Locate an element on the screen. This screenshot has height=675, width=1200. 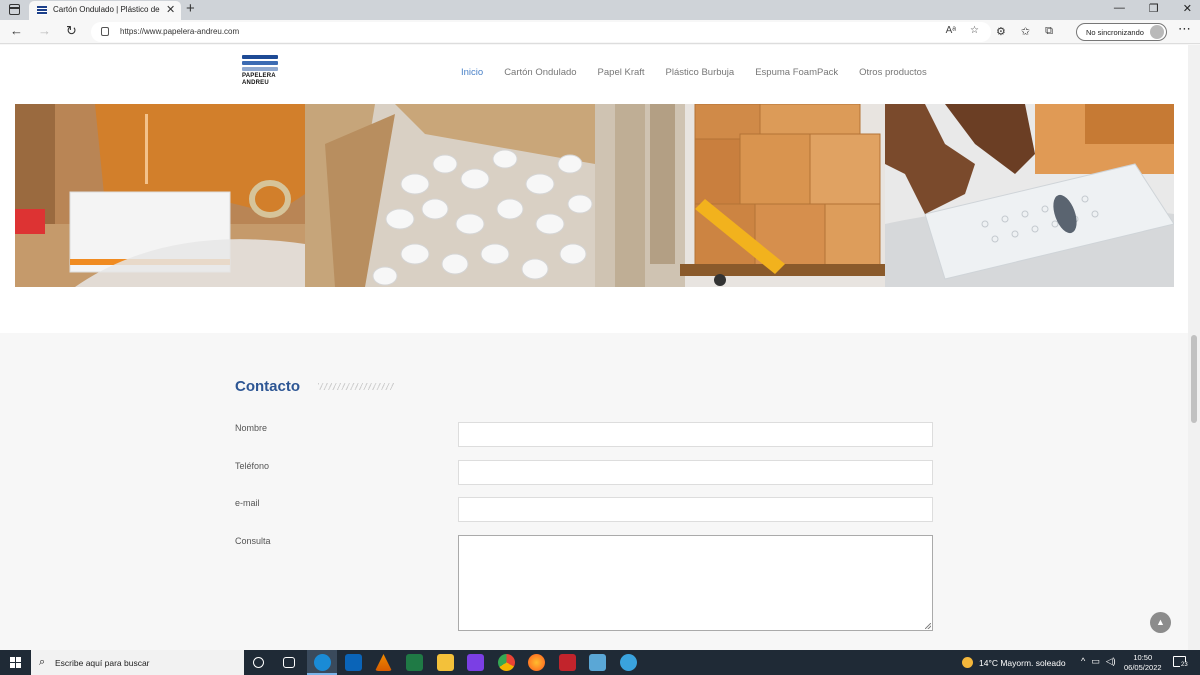
volume-icon: ◁) is located at coordinates (1111, 661).